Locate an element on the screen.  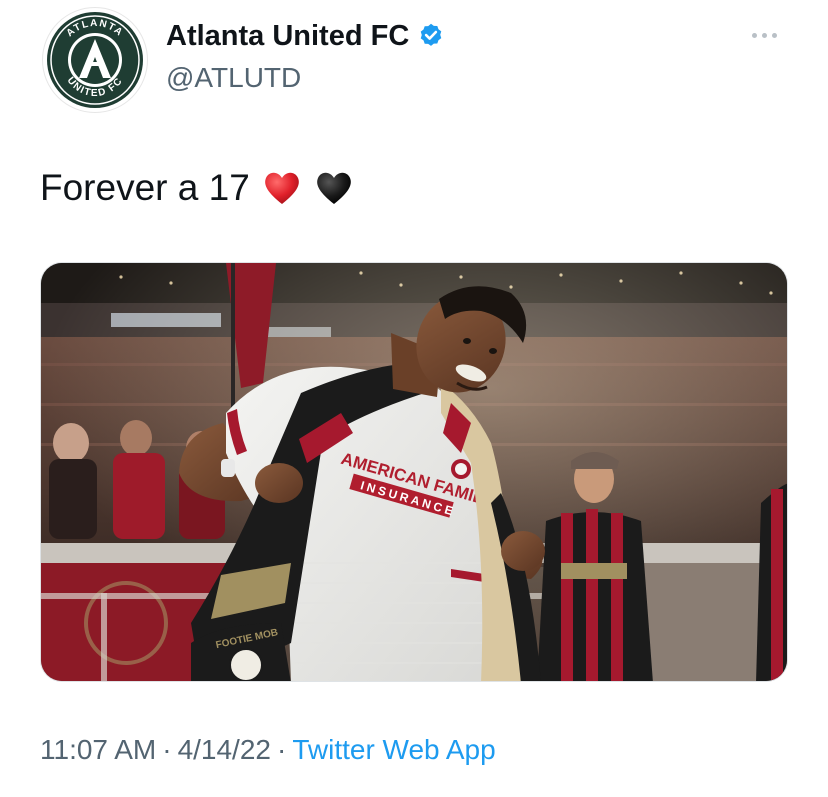
more-options-icon is located at coordinates (768, 35).